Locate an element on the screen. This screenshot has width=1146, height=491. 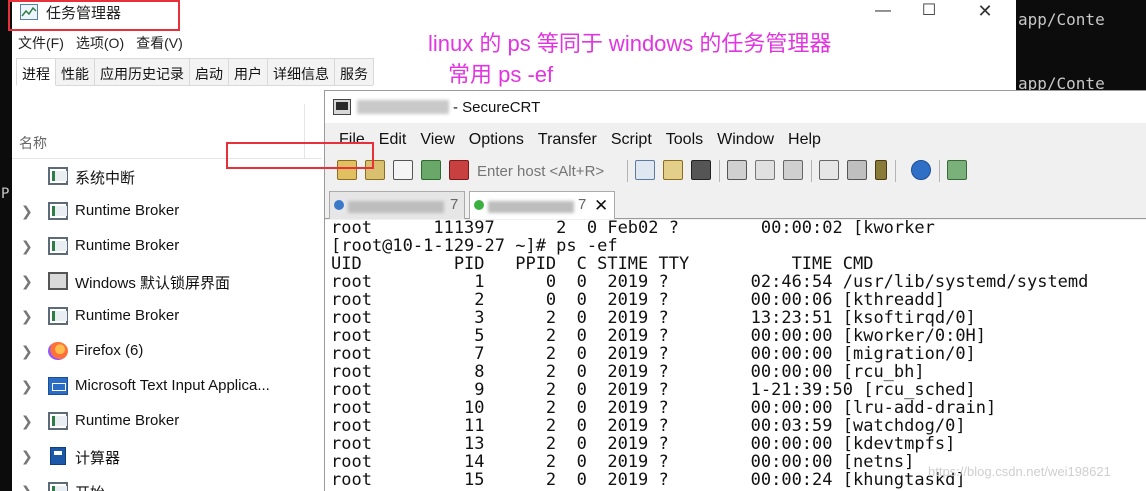
redacted-hostname is located at coordinates (403, 107).